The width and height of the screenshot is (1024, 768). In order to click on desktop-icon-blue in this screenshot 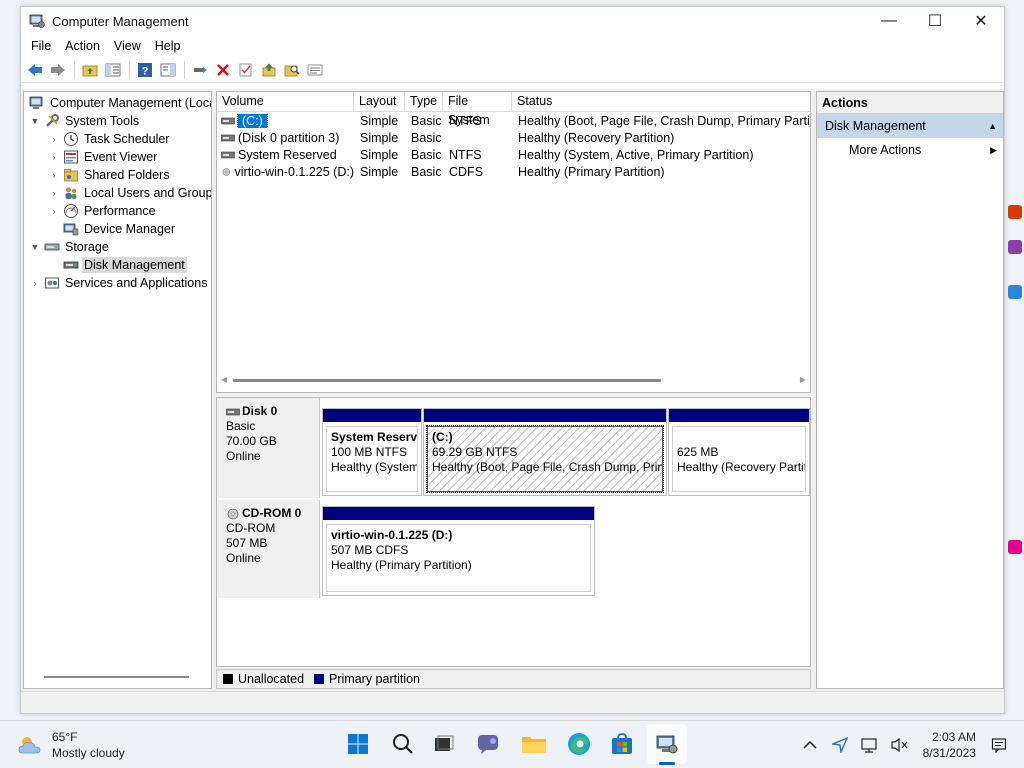, I will do `click(1015, 292)`.